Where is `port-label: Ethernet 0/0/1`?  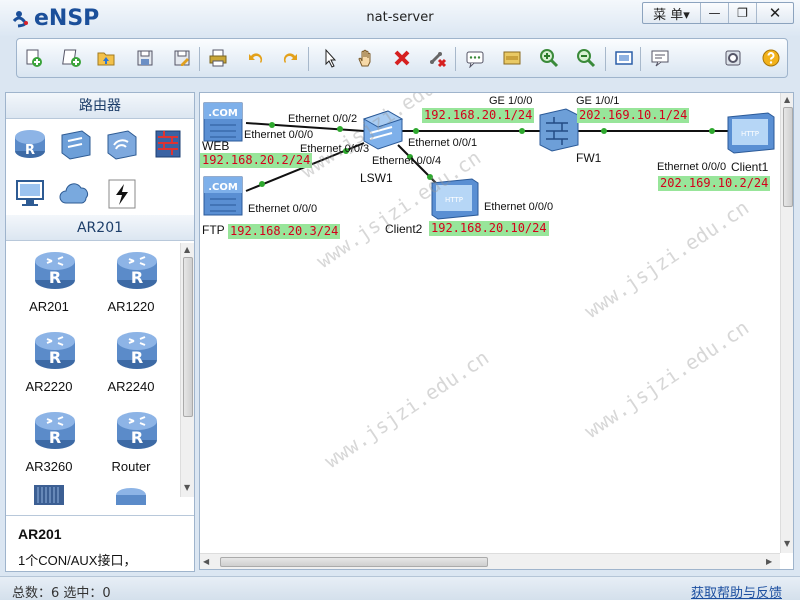
port-label: Ethernet 0/0/1 is located at coordinates (443, 143).